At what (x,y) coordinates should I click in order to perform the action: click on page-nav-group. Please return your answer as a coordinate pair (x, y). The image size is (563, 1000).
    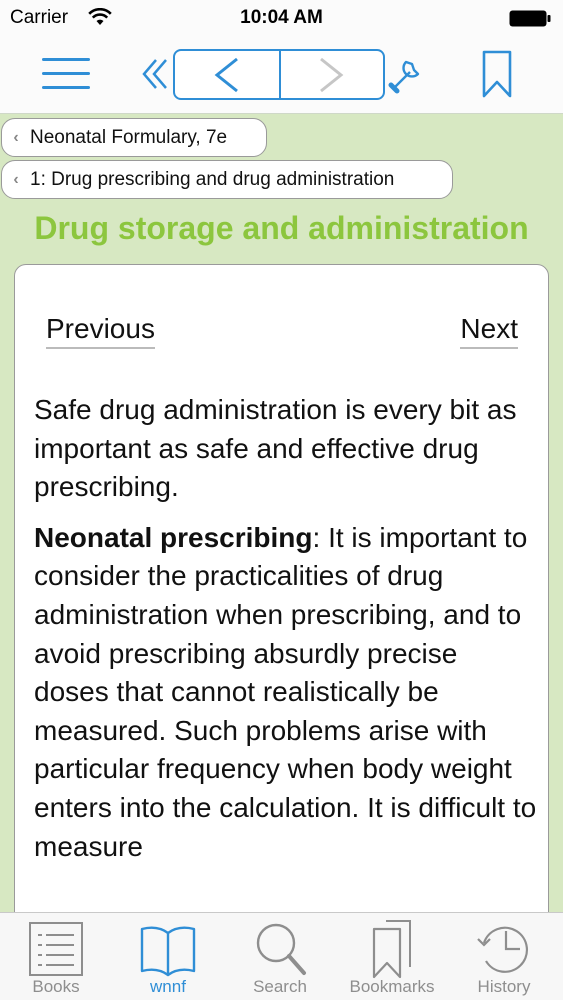
    Looking at the image, I should click on (279, 74).